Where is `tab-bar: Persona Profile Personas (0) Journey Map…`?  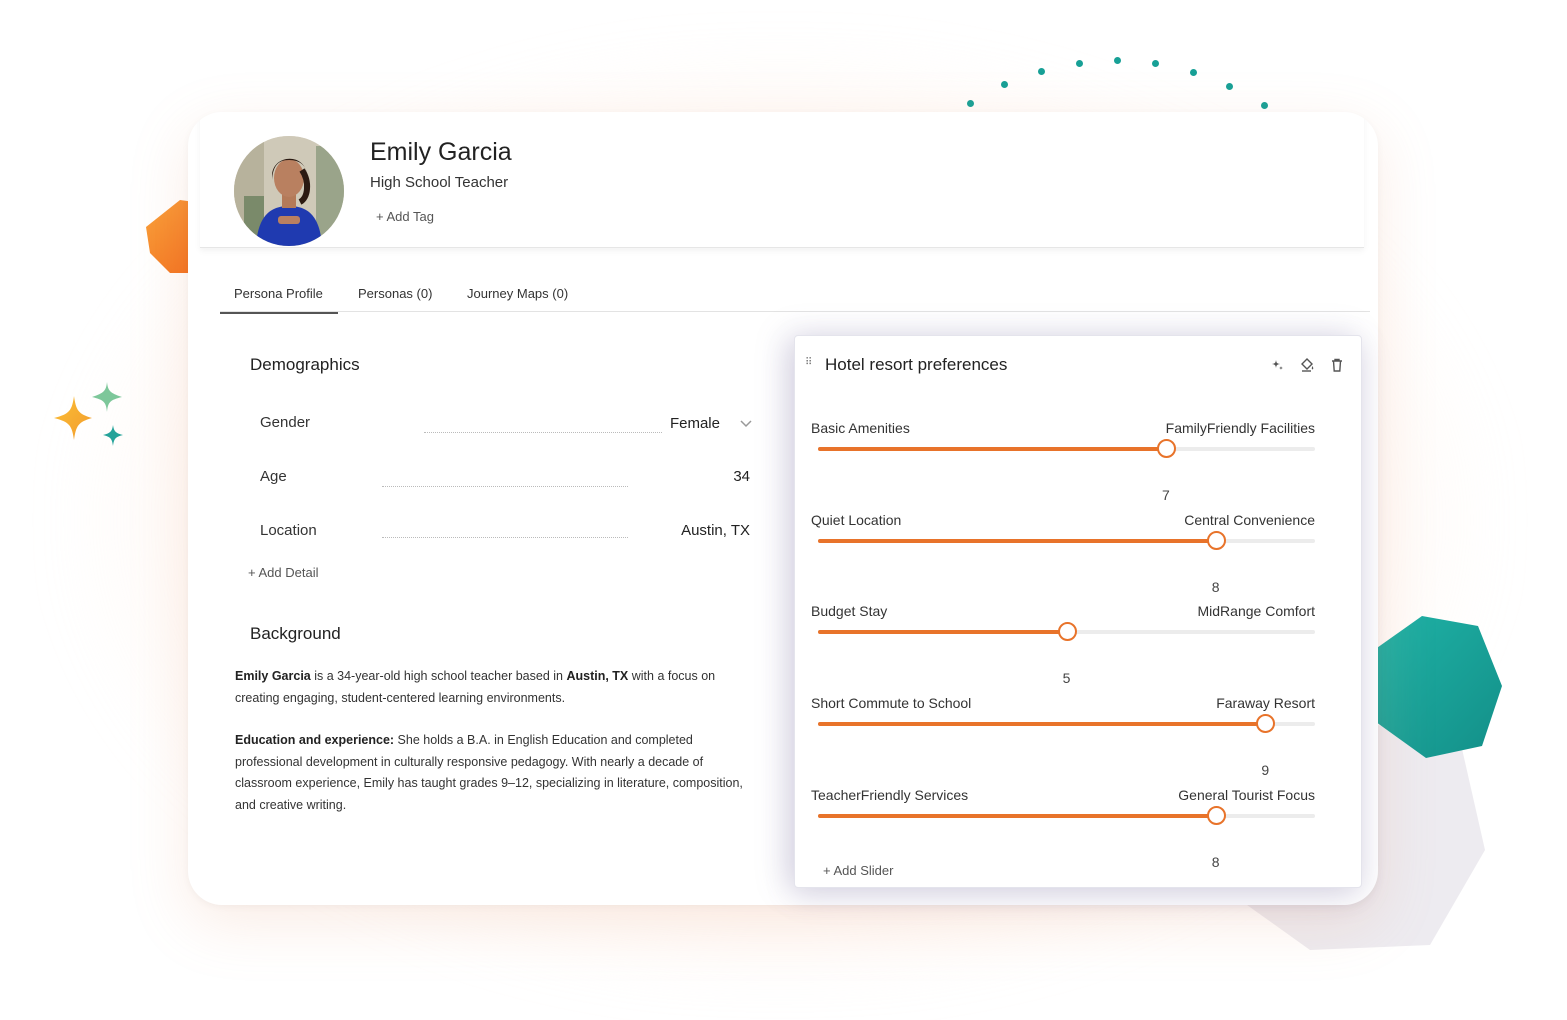
tab-bar: Persona Profile Personas (0) Journey Map… is located at coordinates (795, 296).